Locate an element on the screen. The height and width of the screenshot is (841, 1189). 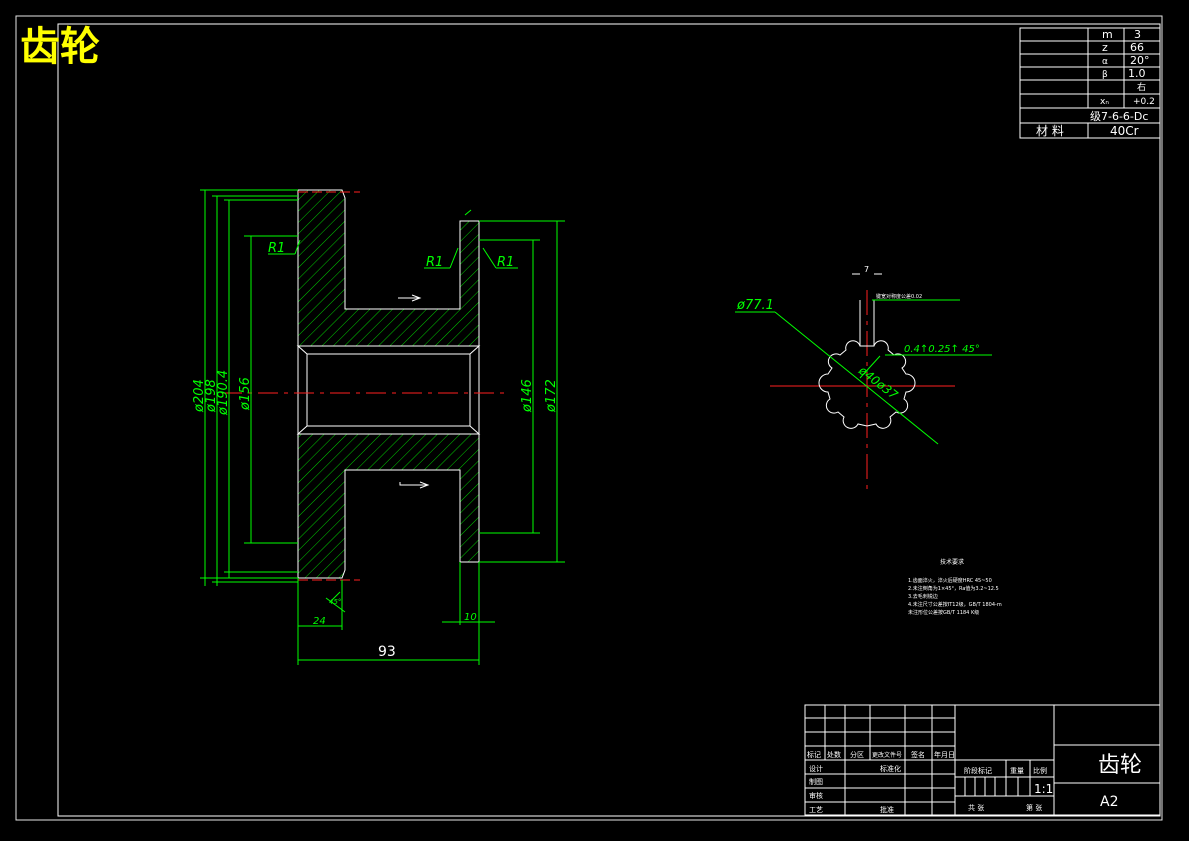
tb-weight: 重量 is located at coordinates (1017, 771).